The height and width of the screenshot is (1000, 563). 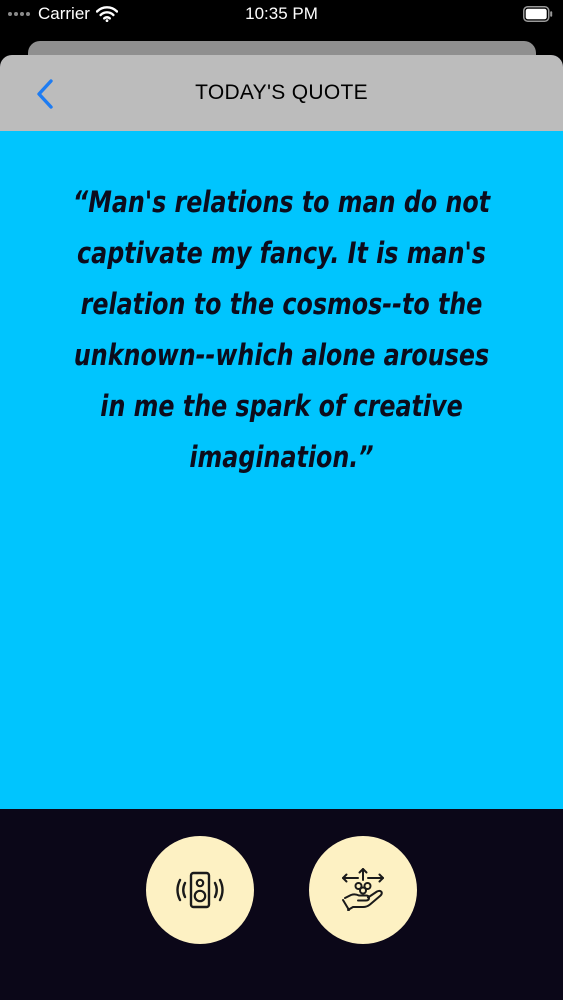 I want to click on status-time: 10:35 PM, so click(x=281, y=13).